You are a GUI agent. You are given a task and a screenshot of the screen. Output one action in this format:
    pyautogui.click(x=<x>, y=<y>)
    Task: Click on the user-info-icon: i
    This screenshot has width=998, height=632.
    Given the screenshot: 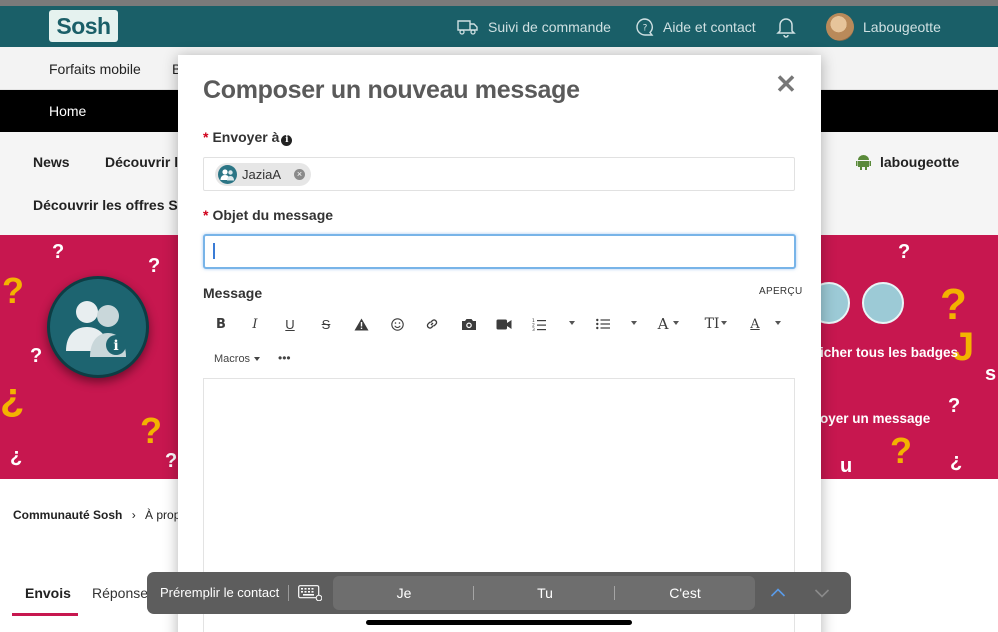 What is the action you would take?
    pyautogui.click(x=96, y=329)
    